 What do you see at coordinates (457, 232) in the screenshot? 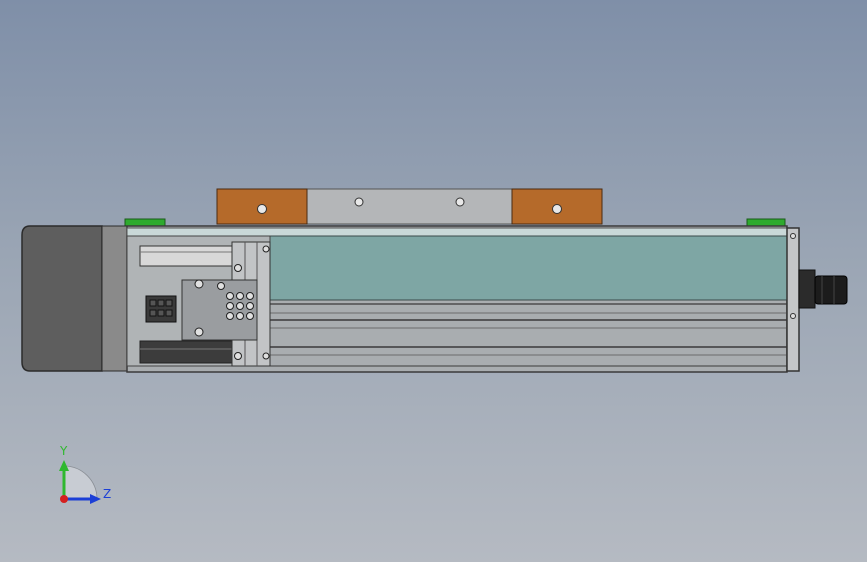
I see `rail-top-strip` at bounding box center [457, 232].